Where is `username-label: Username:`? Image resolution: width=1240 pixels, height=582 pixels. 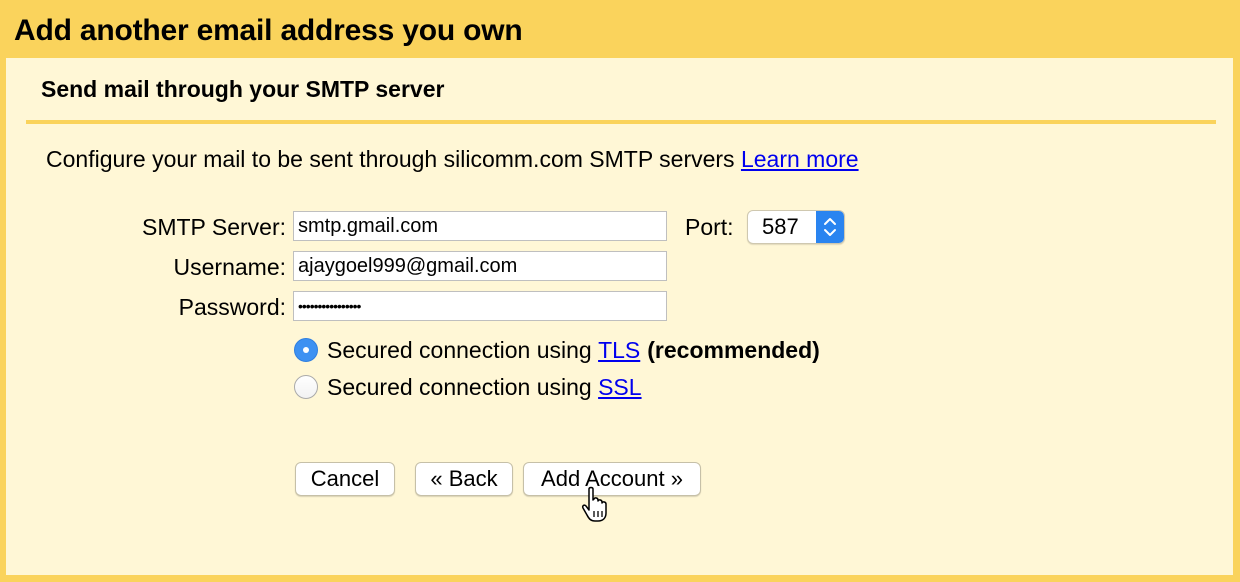
username-label: Username: is located at coordinates (229, 267).